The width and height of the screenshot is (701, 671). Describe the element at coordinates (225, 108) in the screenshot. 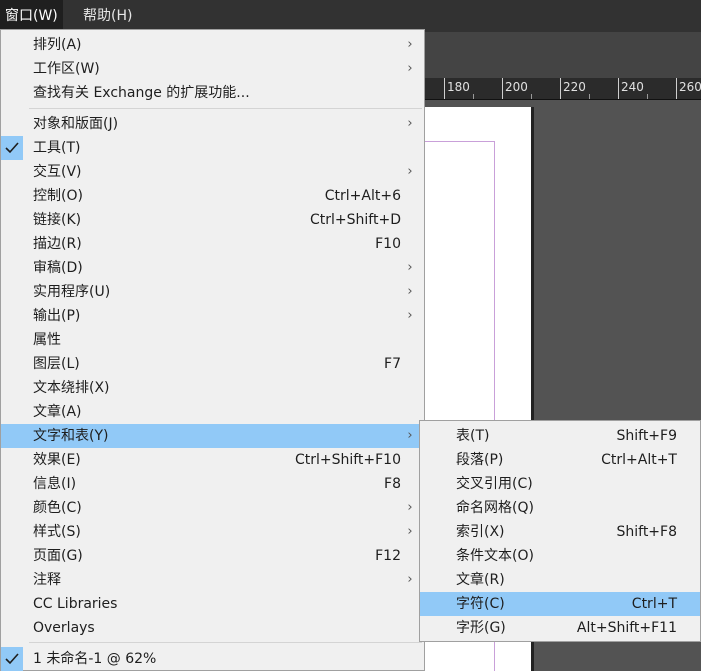

I see `menu-separator` at that location.